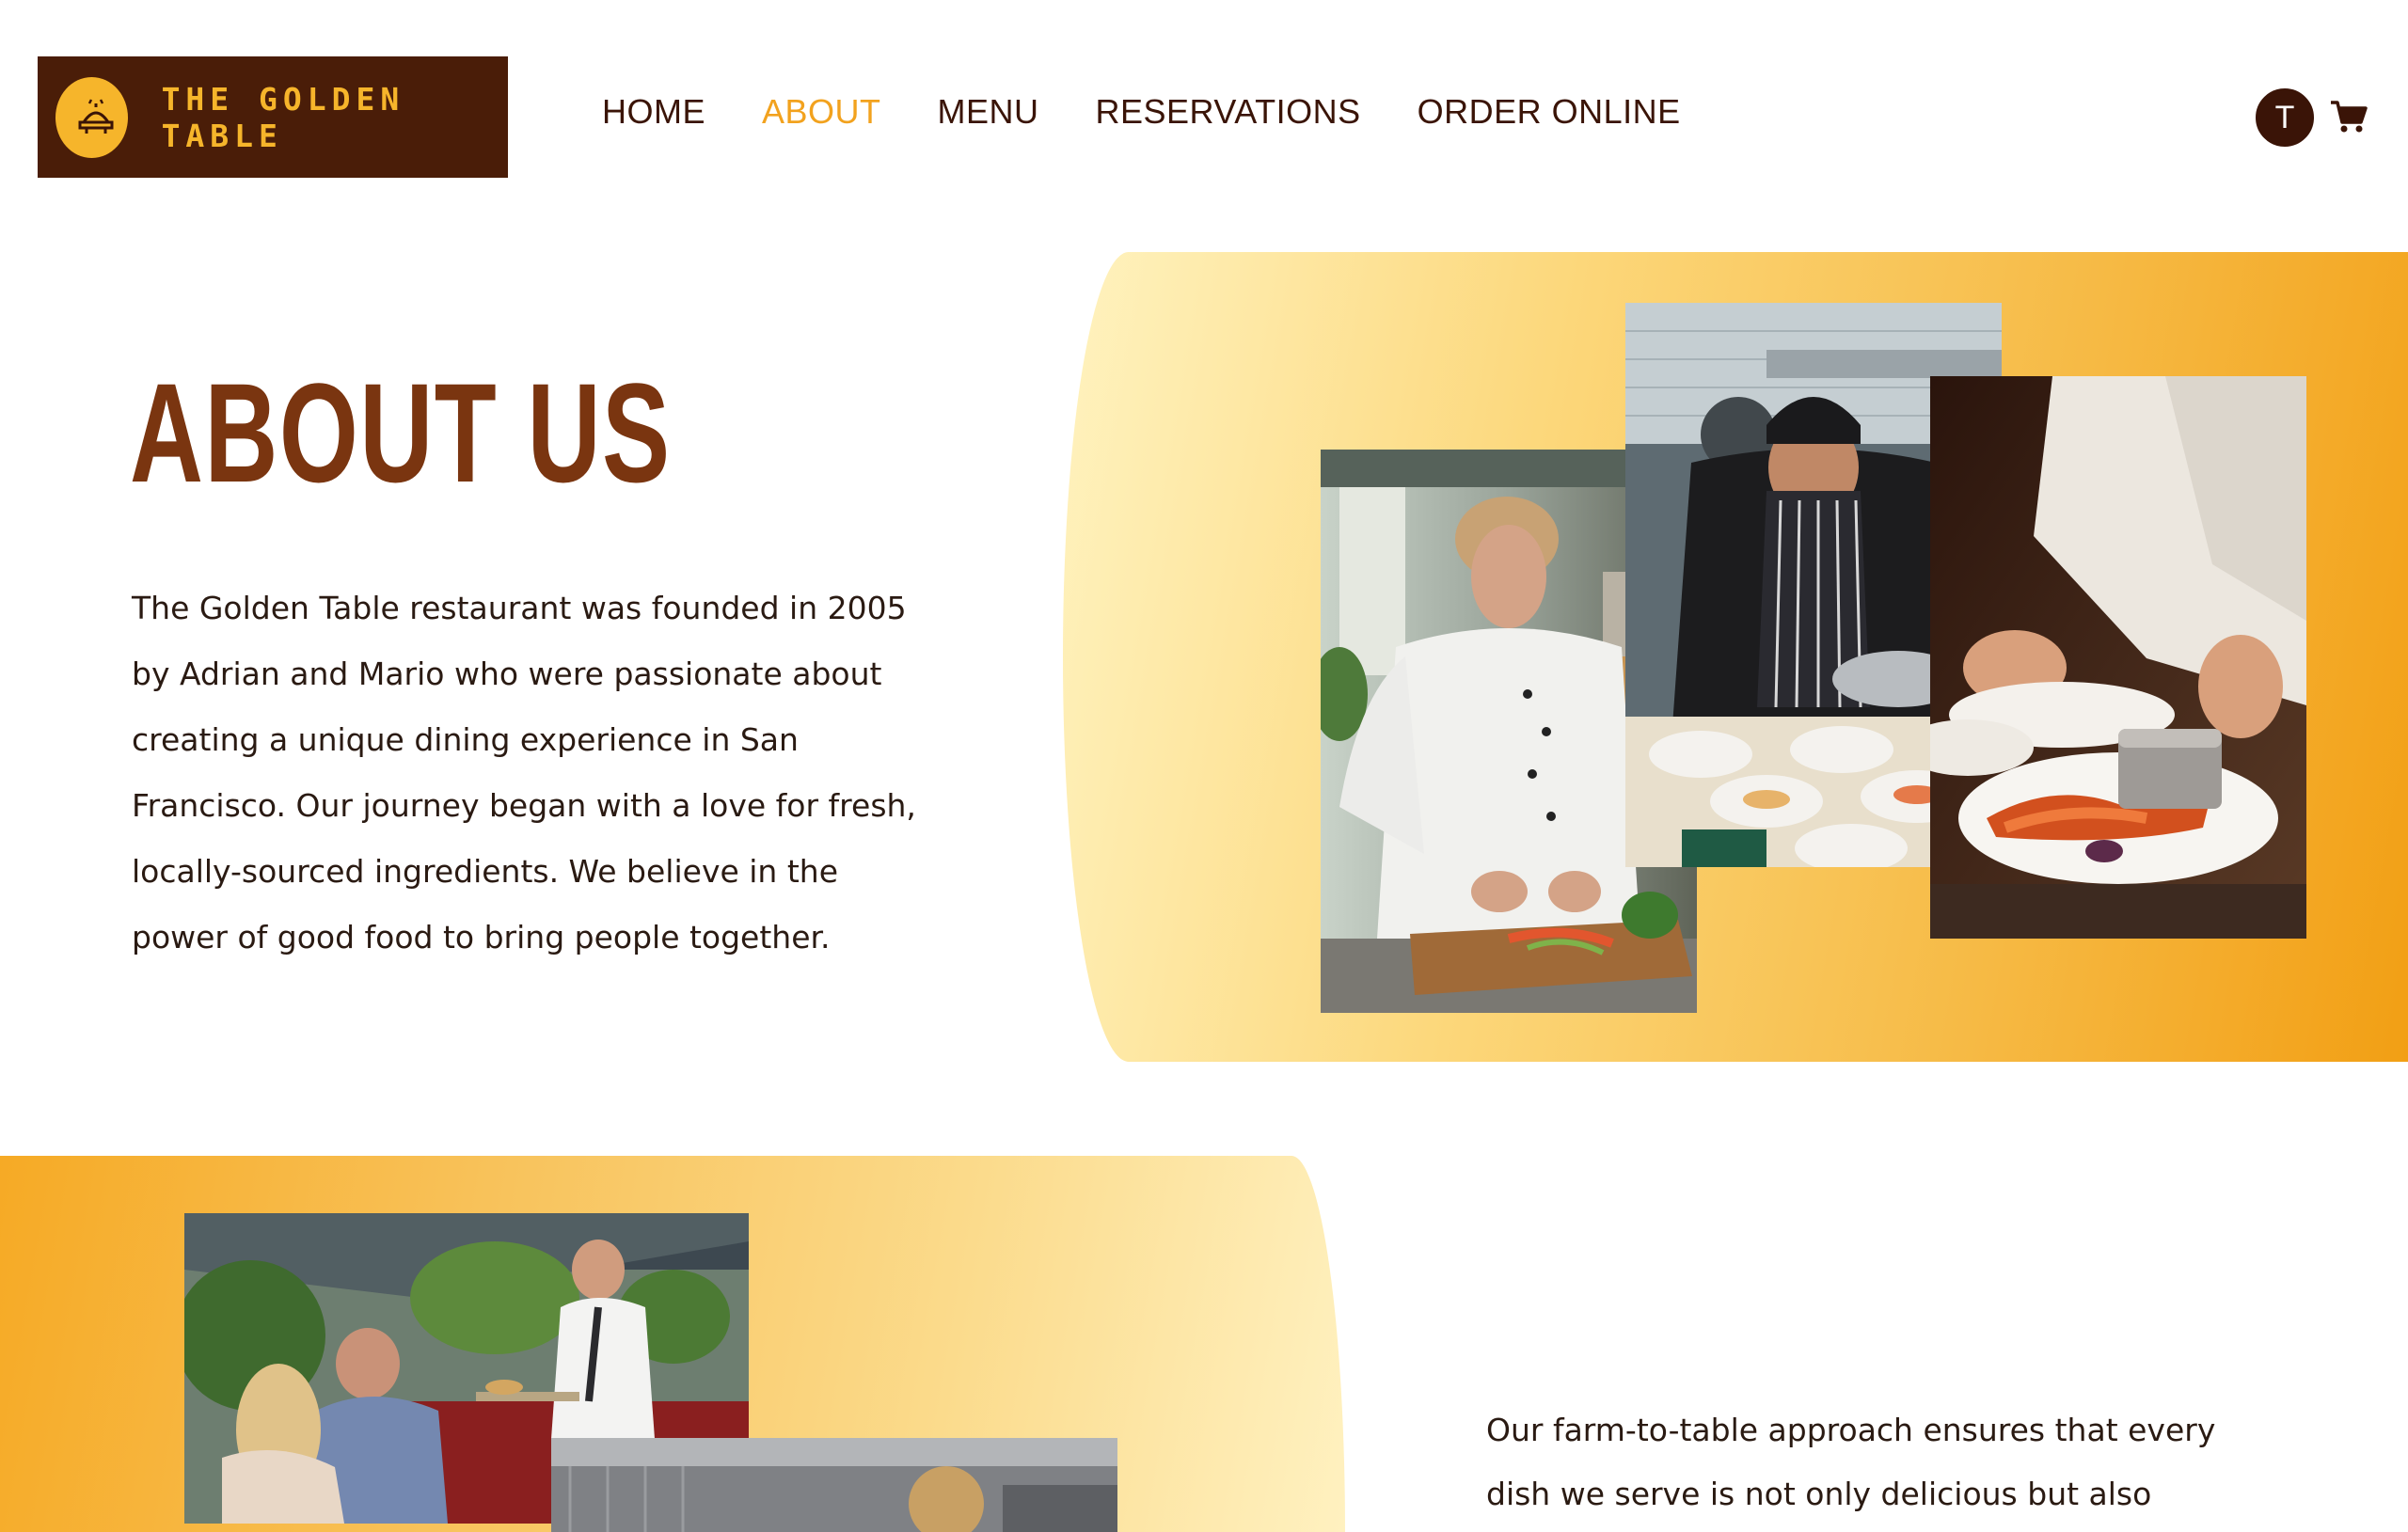 This screenshot has width=2408, height=1532. I want to click on brand-logo: THE GOLDEN TABLE, so click(273, 117).